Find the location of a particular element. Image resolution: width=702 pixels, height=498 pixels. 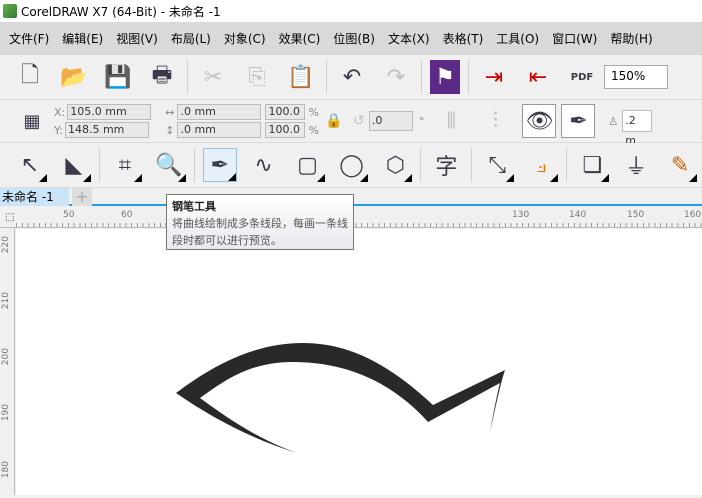

cut-icon: ✂ is located at coordinates (213, 77).